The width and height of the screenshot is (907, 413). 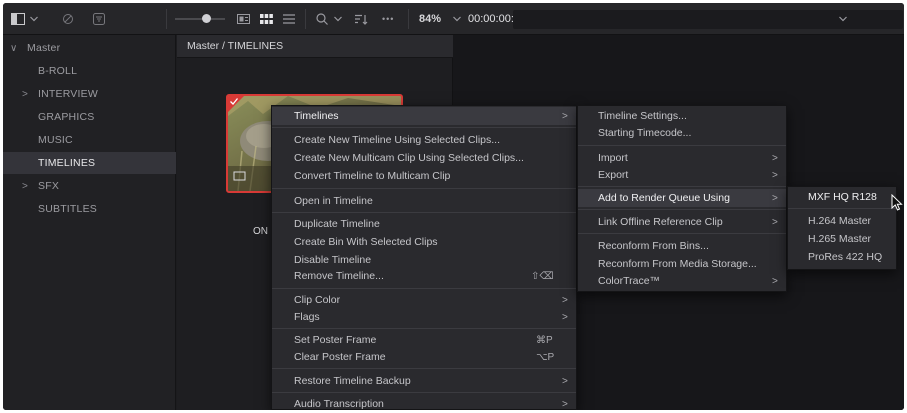 I want to click on sidebar-item-music: MUSIC, so click(x=89, y=140).